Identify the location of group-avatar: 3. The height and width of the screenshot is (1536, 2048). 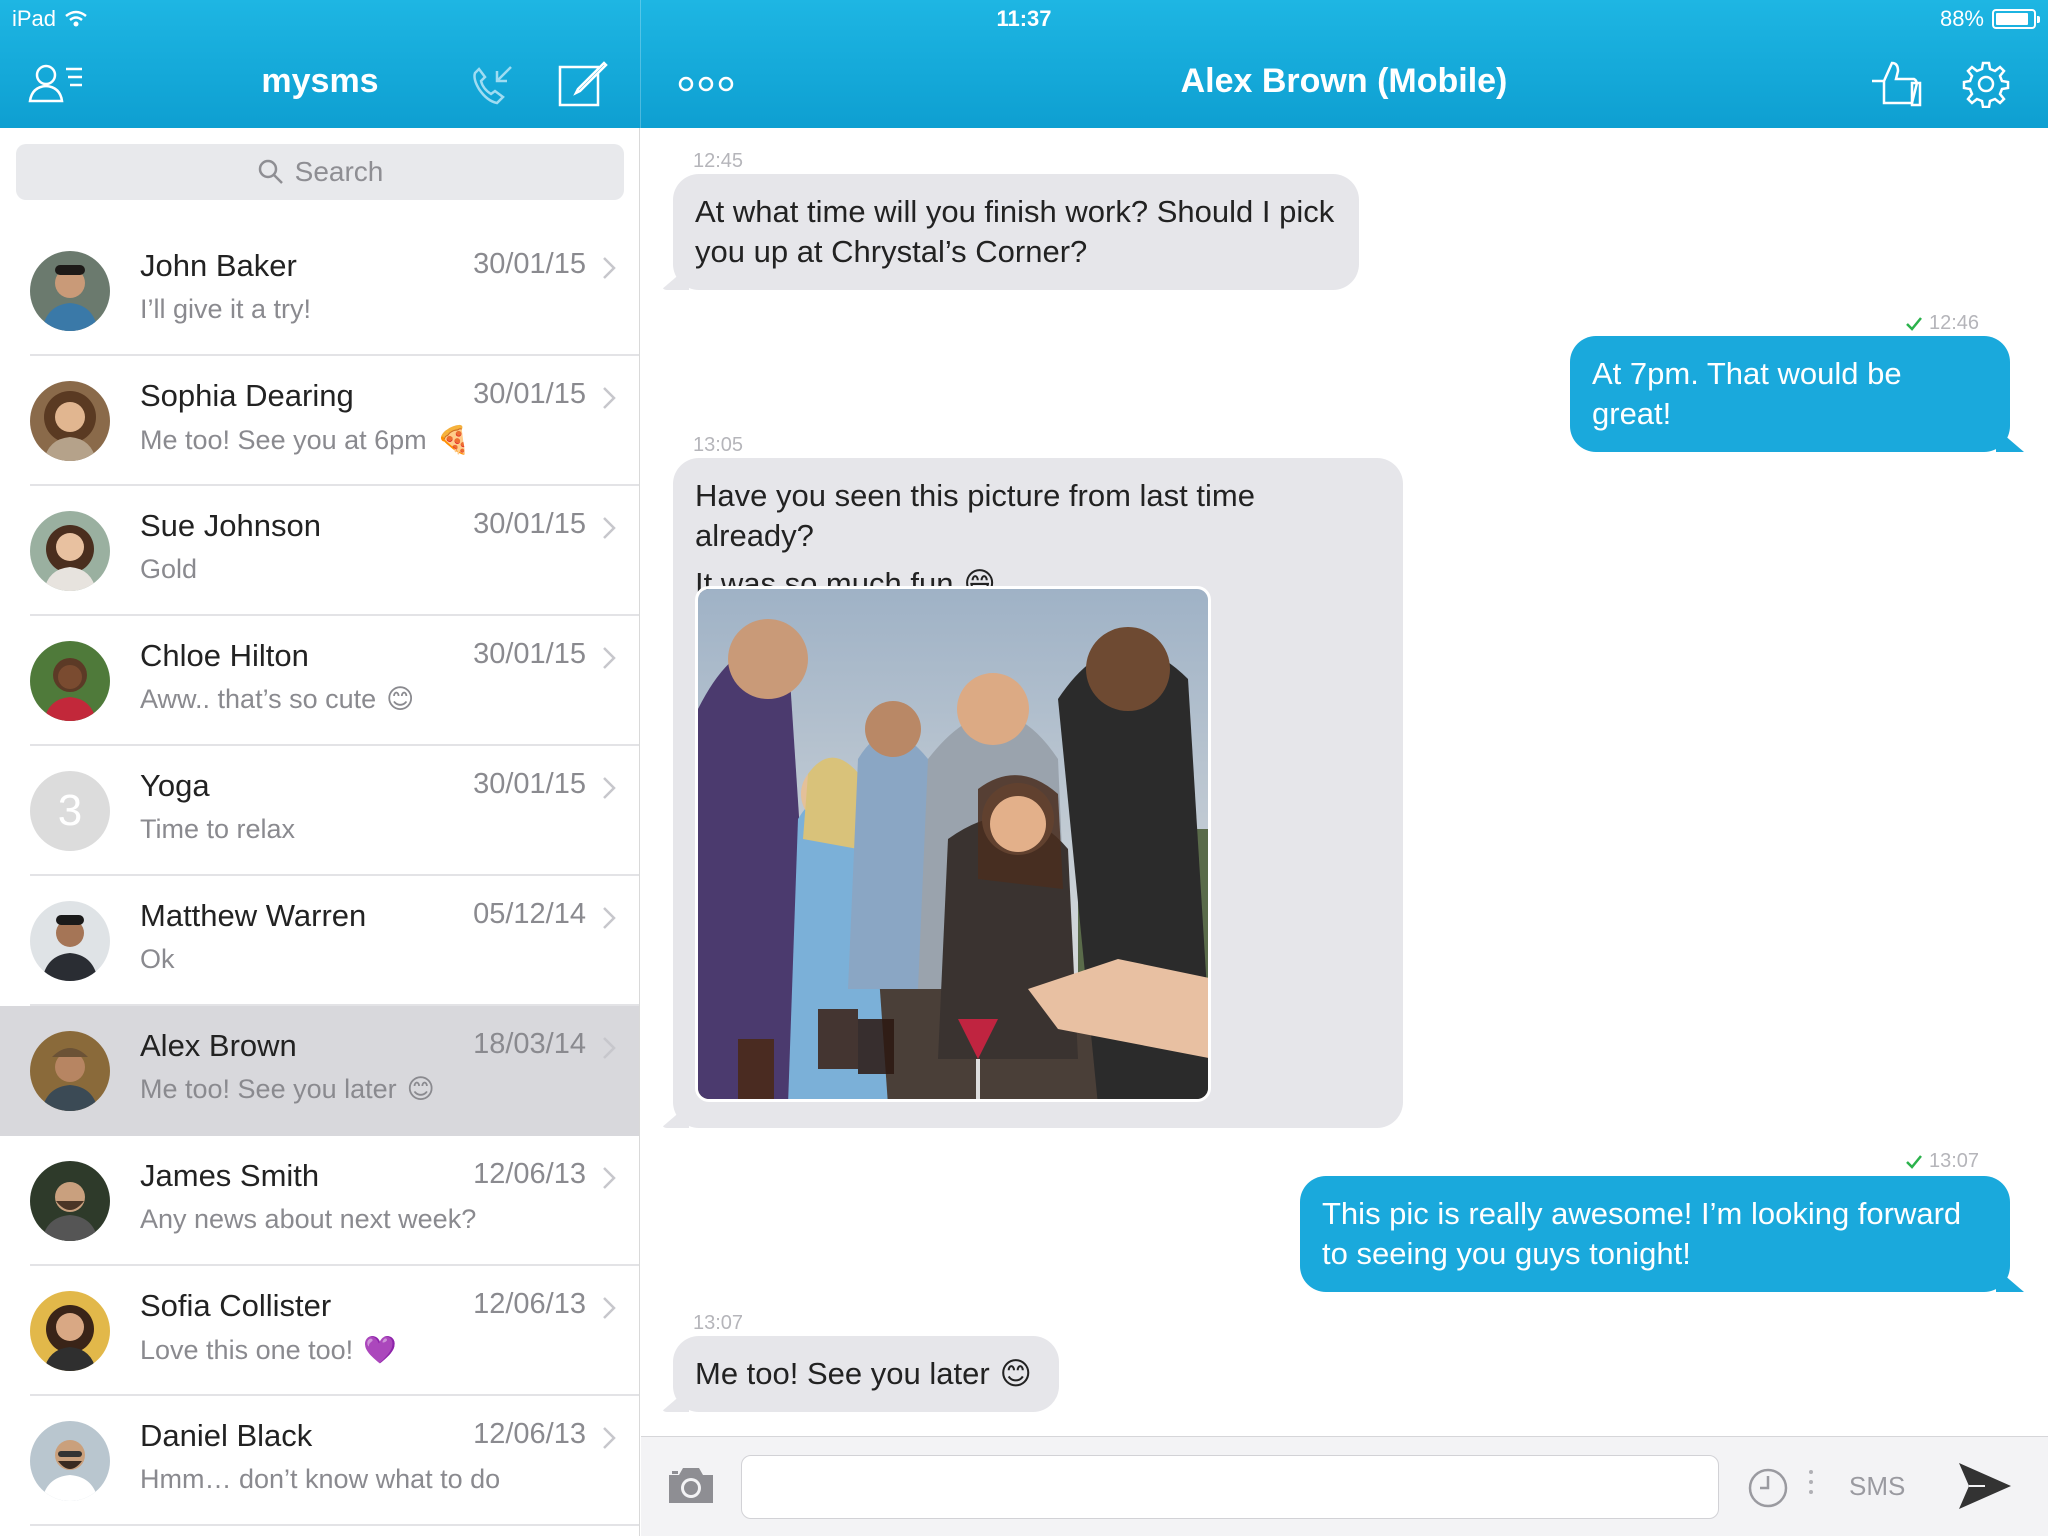
(70, 811).